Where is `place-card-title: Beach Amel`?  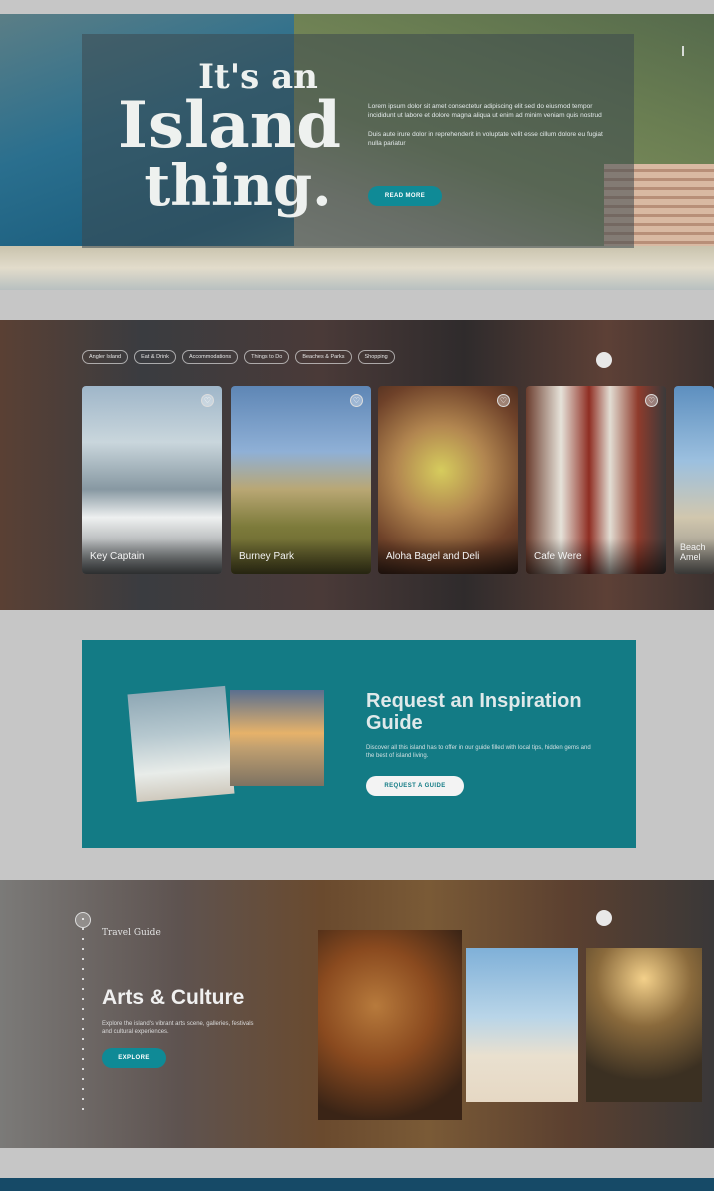
place-card-title: Beach Amel is located at coordinates (693, 552).